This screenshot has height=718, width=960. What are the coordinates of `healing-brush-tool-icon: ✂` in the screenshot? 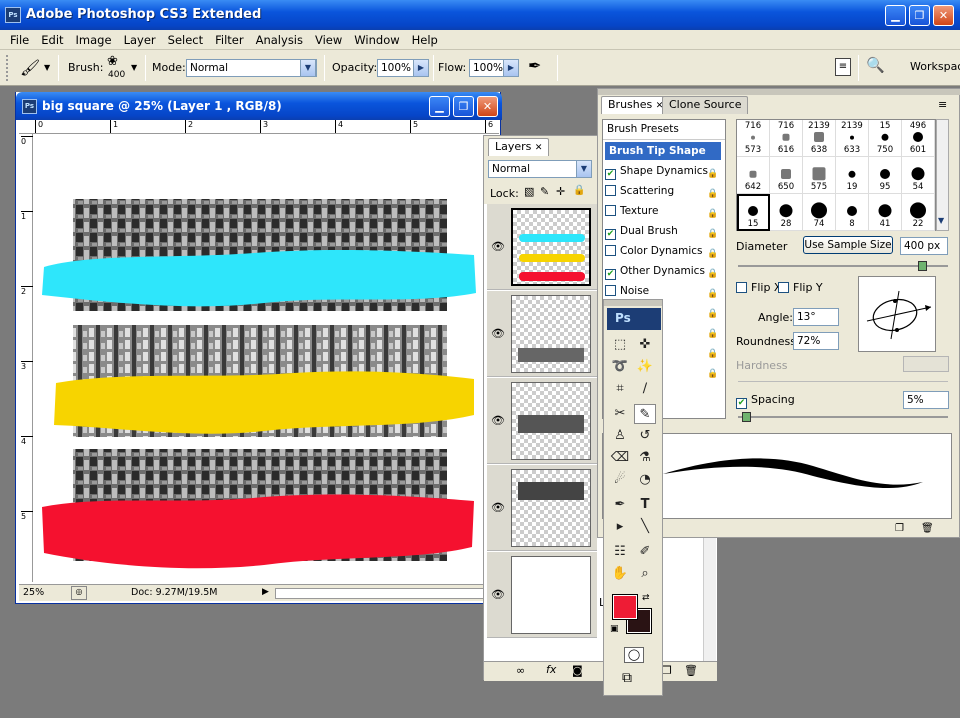 It's located at (620, 414).